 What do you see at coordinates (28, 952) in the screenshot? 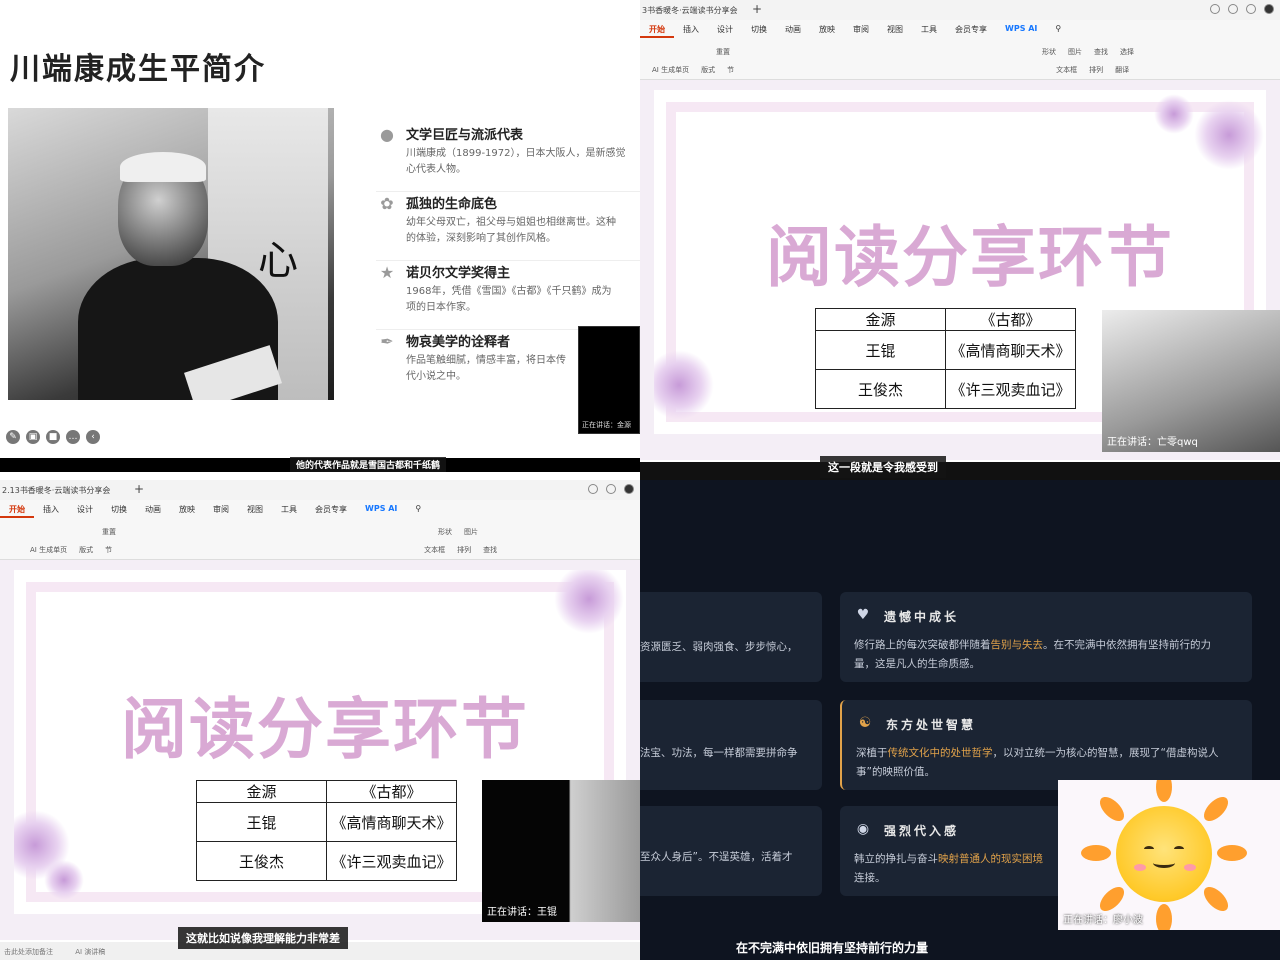
I see `notes-placeholder: 击此处添加备注` at bounding box center [28, 952].